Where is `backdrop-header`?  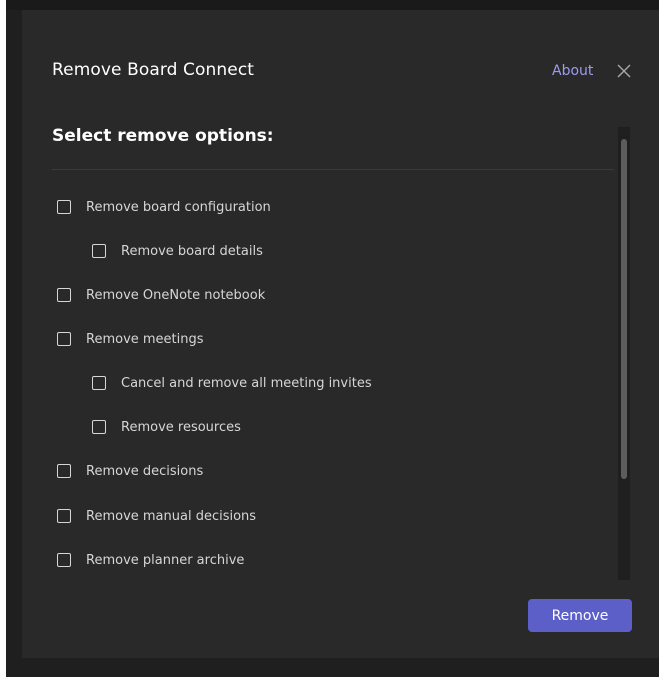 backdrop-header is located at coordinates (332, 5).